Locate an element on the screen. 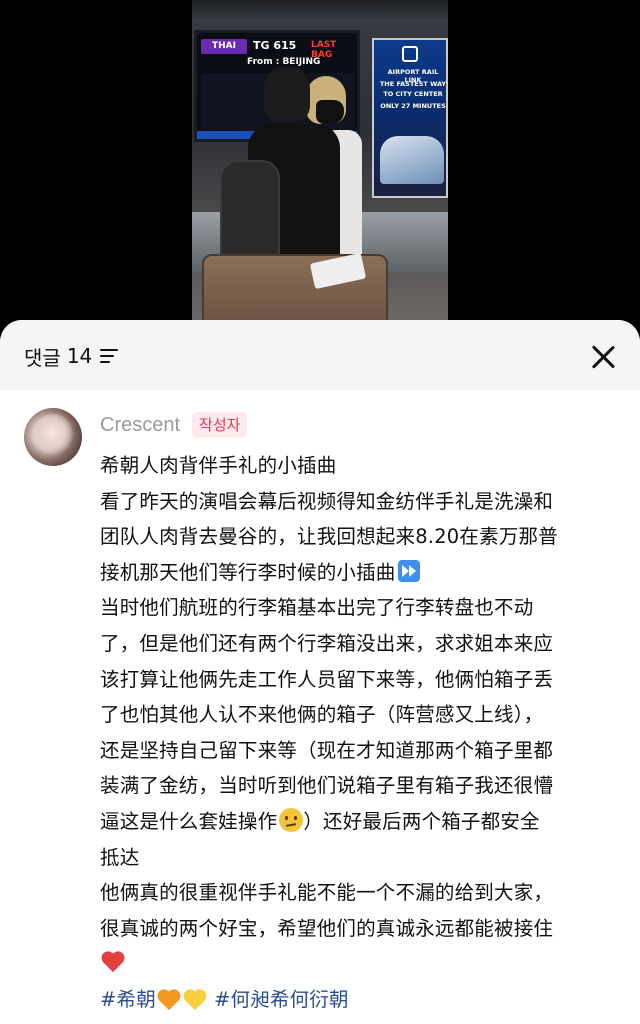  comment-tags: #希朝 #何昶希何衍朝 is located at coordinates (361, 1000).